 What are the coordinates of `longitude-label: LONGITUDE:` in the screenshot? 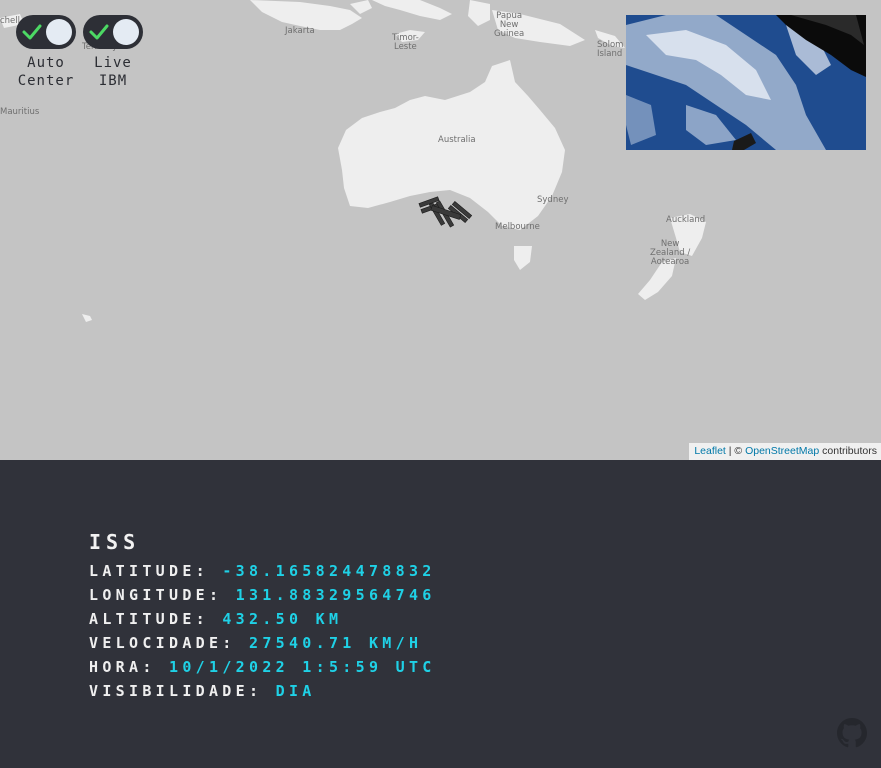 It's located at (162, 595).